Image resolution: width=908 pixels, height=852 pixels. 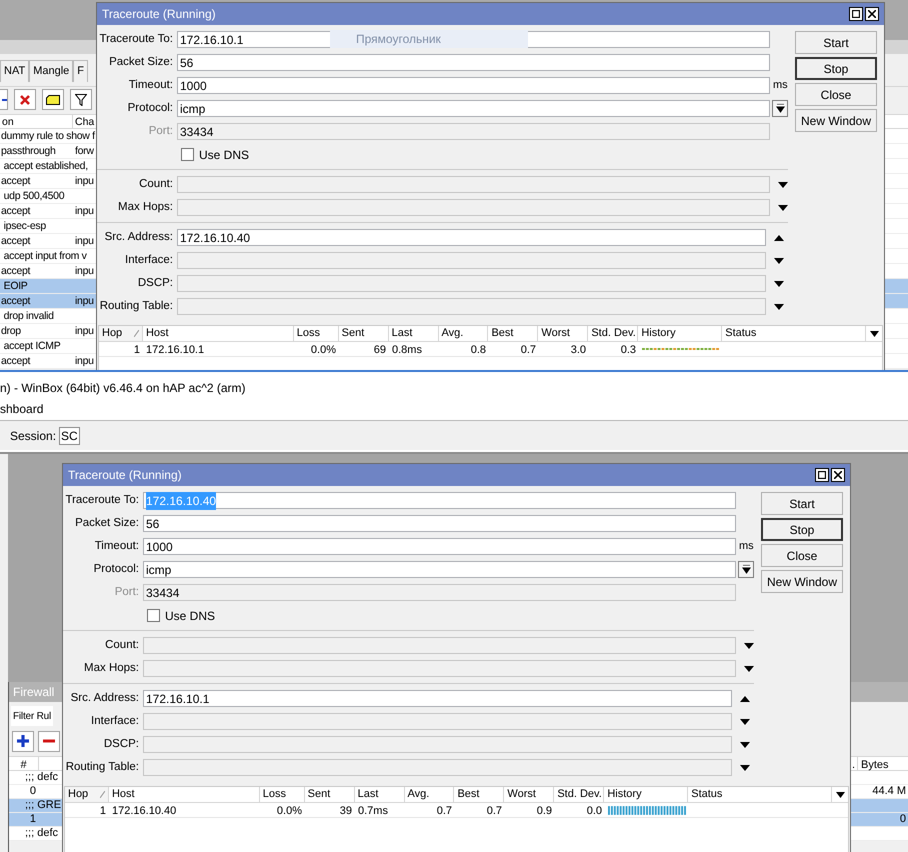 I want to click on close-icon, so click(x=838, y=475).